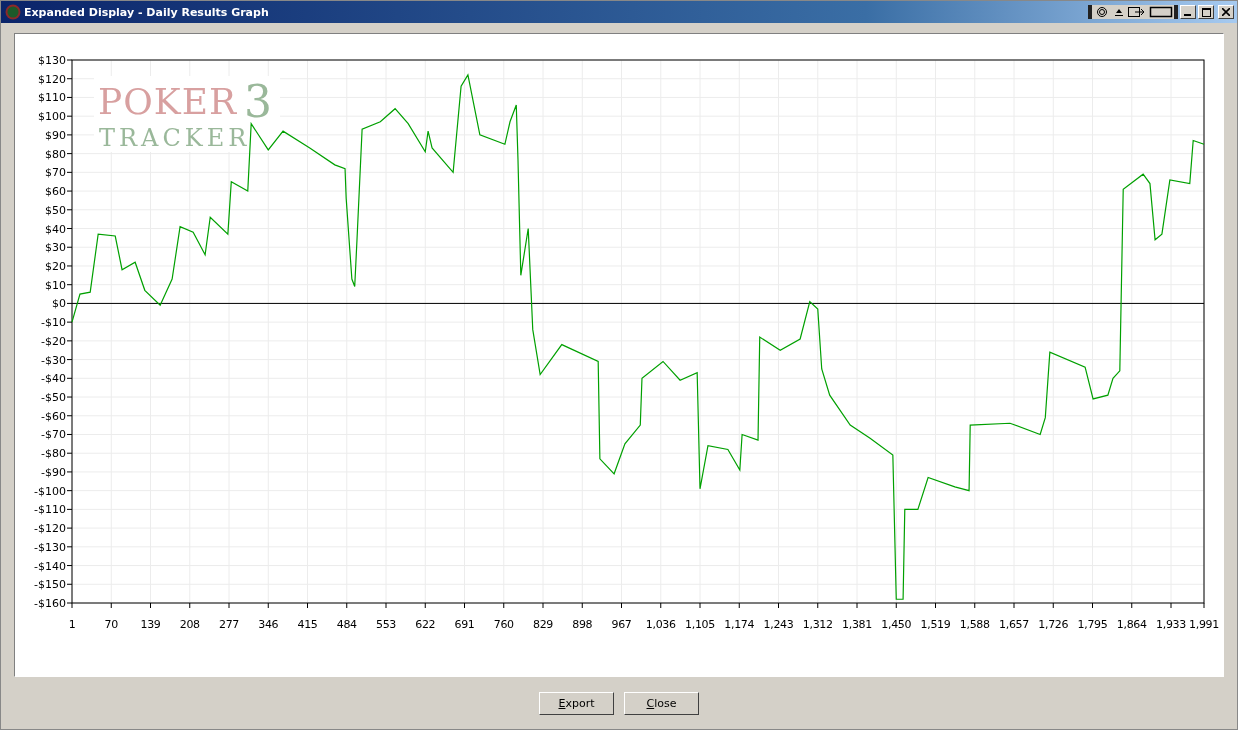 The image size is (1238, 730). Describe the element at coordinates (543, 624) in the screenshot. I see `x-axis-label: 829` at that location.